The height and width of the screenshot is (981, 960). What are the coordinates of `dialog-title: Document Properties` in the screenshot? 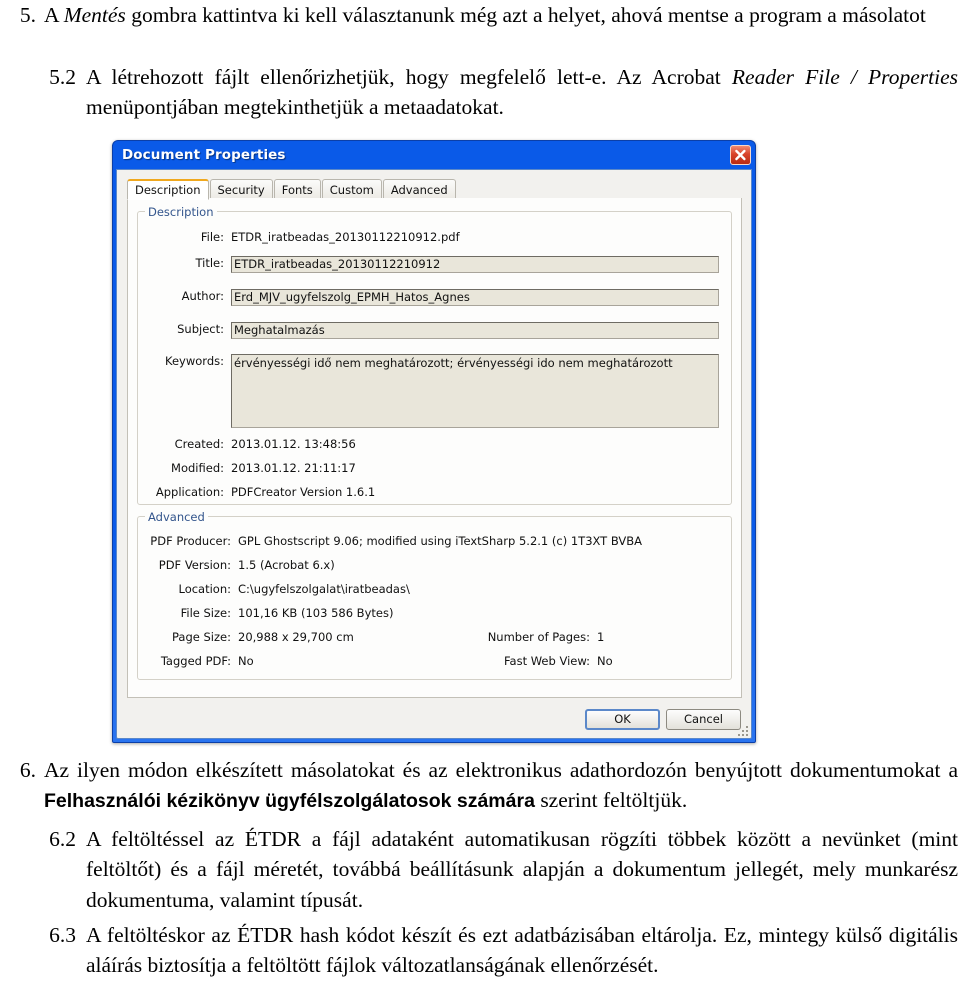 It's located at (204, 155).